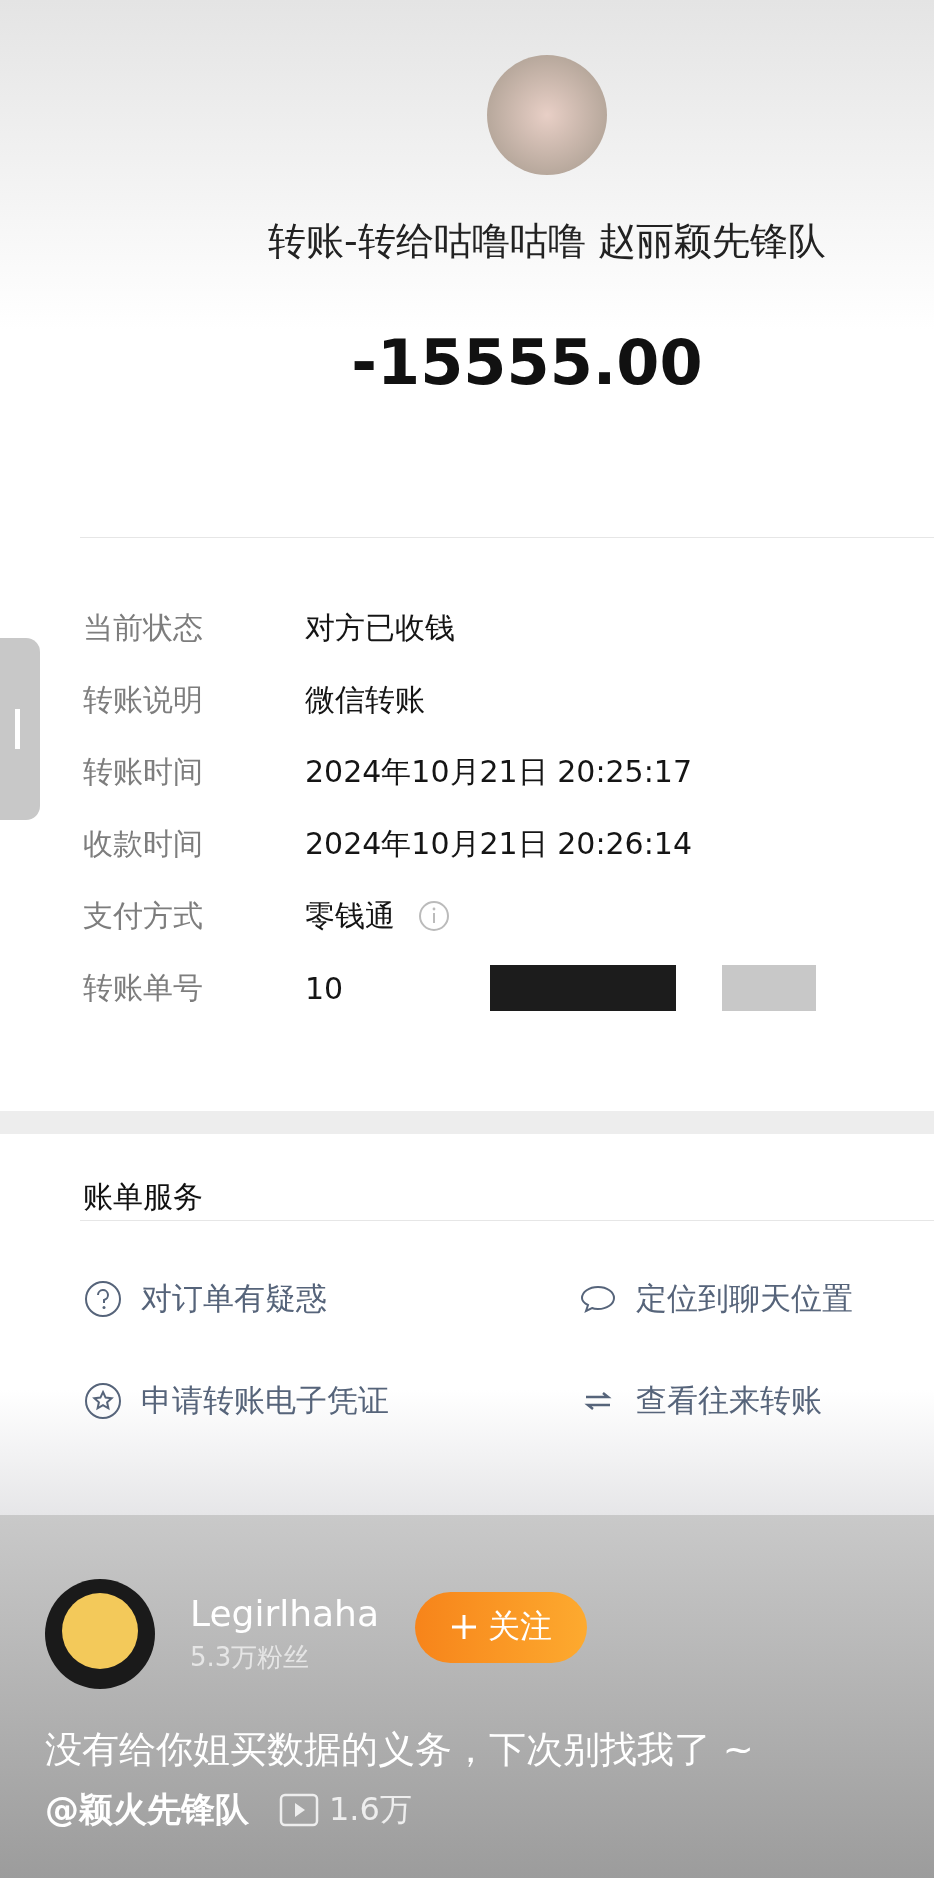  What do you see at coordinates (265, 1401) in the screenshot?
I see `service-link: 申请转账电子凭证` at bounding box center [265, 1401].